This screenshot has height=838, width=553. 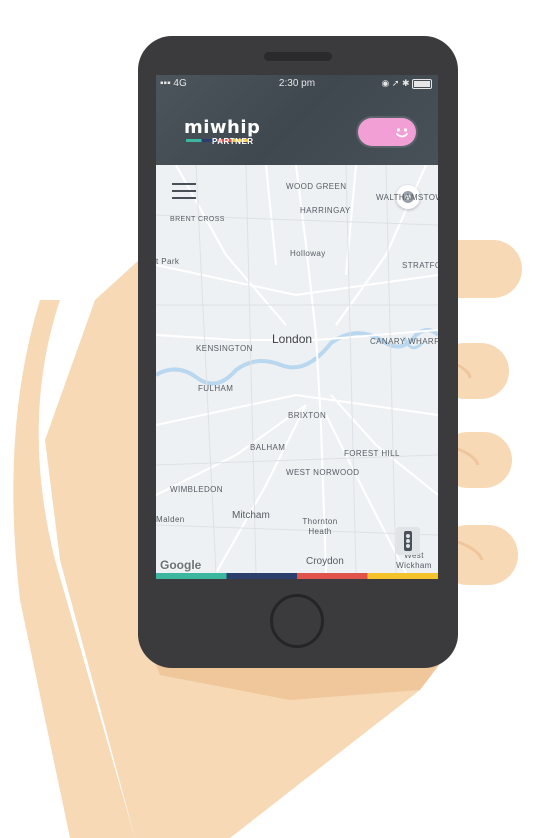 What do you see at coordinates (292, 339) in the screenshot?
I see `map-city-label: London` at bounding box center [292, 339].